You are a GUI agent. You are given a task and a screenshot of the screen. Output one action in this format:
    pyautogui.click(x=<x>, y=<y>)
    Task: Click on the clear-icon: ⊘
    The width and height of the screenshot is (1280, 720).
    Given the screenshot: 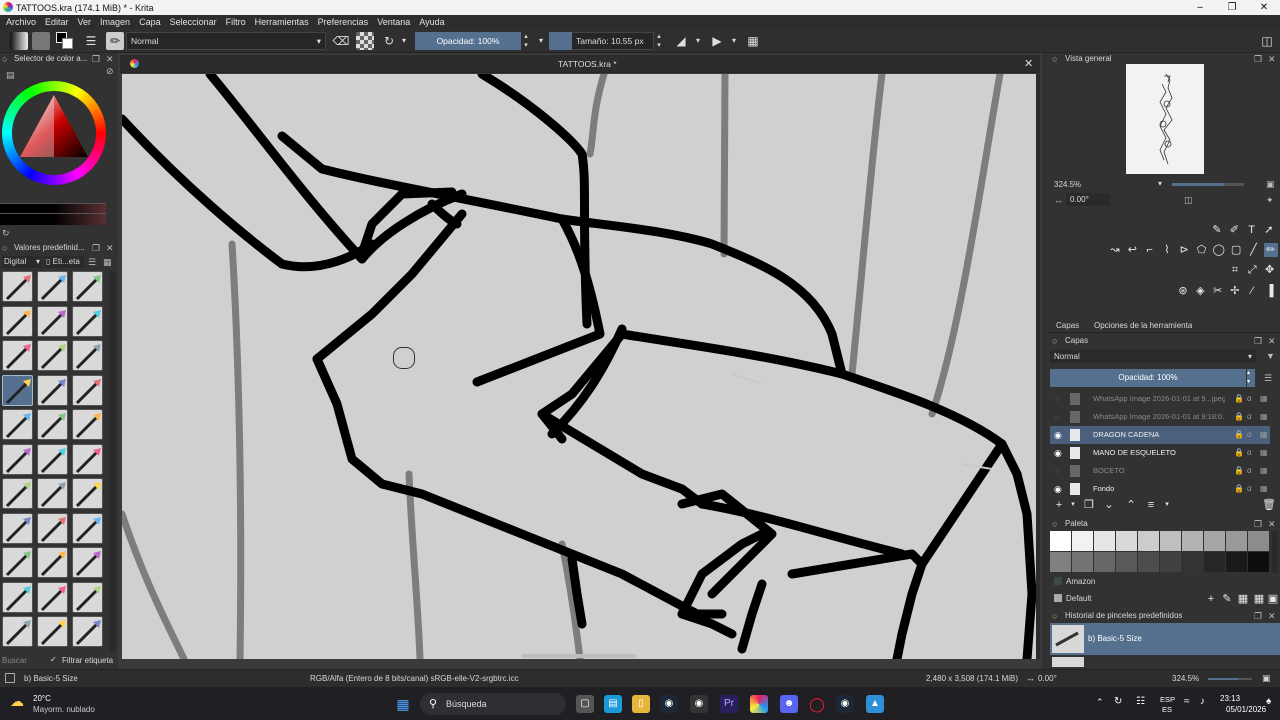 What is the action you would take?
    pyautogui.click(x=110, y=71)
    